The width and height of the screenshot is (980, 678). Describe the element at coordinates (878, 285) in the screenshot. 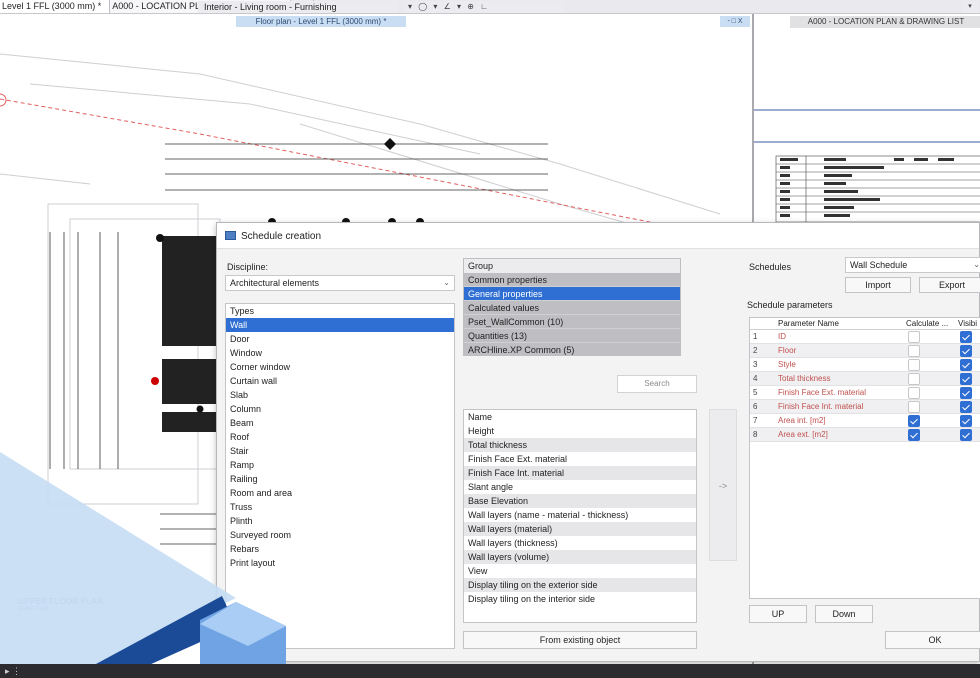

I see `import-button: Import` at that location.